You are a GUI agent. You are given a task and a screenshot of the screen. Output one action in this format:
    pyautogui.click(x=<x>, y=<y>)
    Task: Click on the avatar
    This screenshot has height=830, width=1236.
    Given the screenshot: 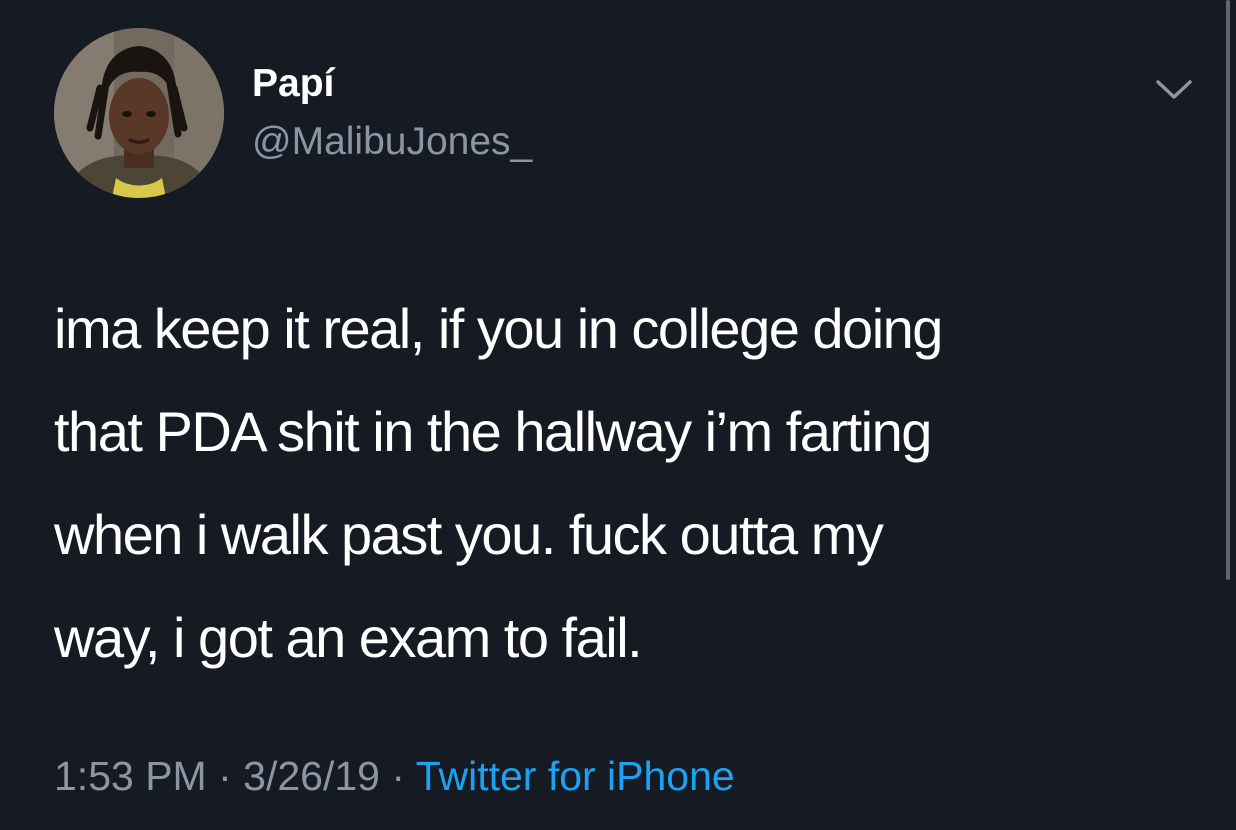 What is the action you would take?
    pyautogui.click(x=139, y=113)
    